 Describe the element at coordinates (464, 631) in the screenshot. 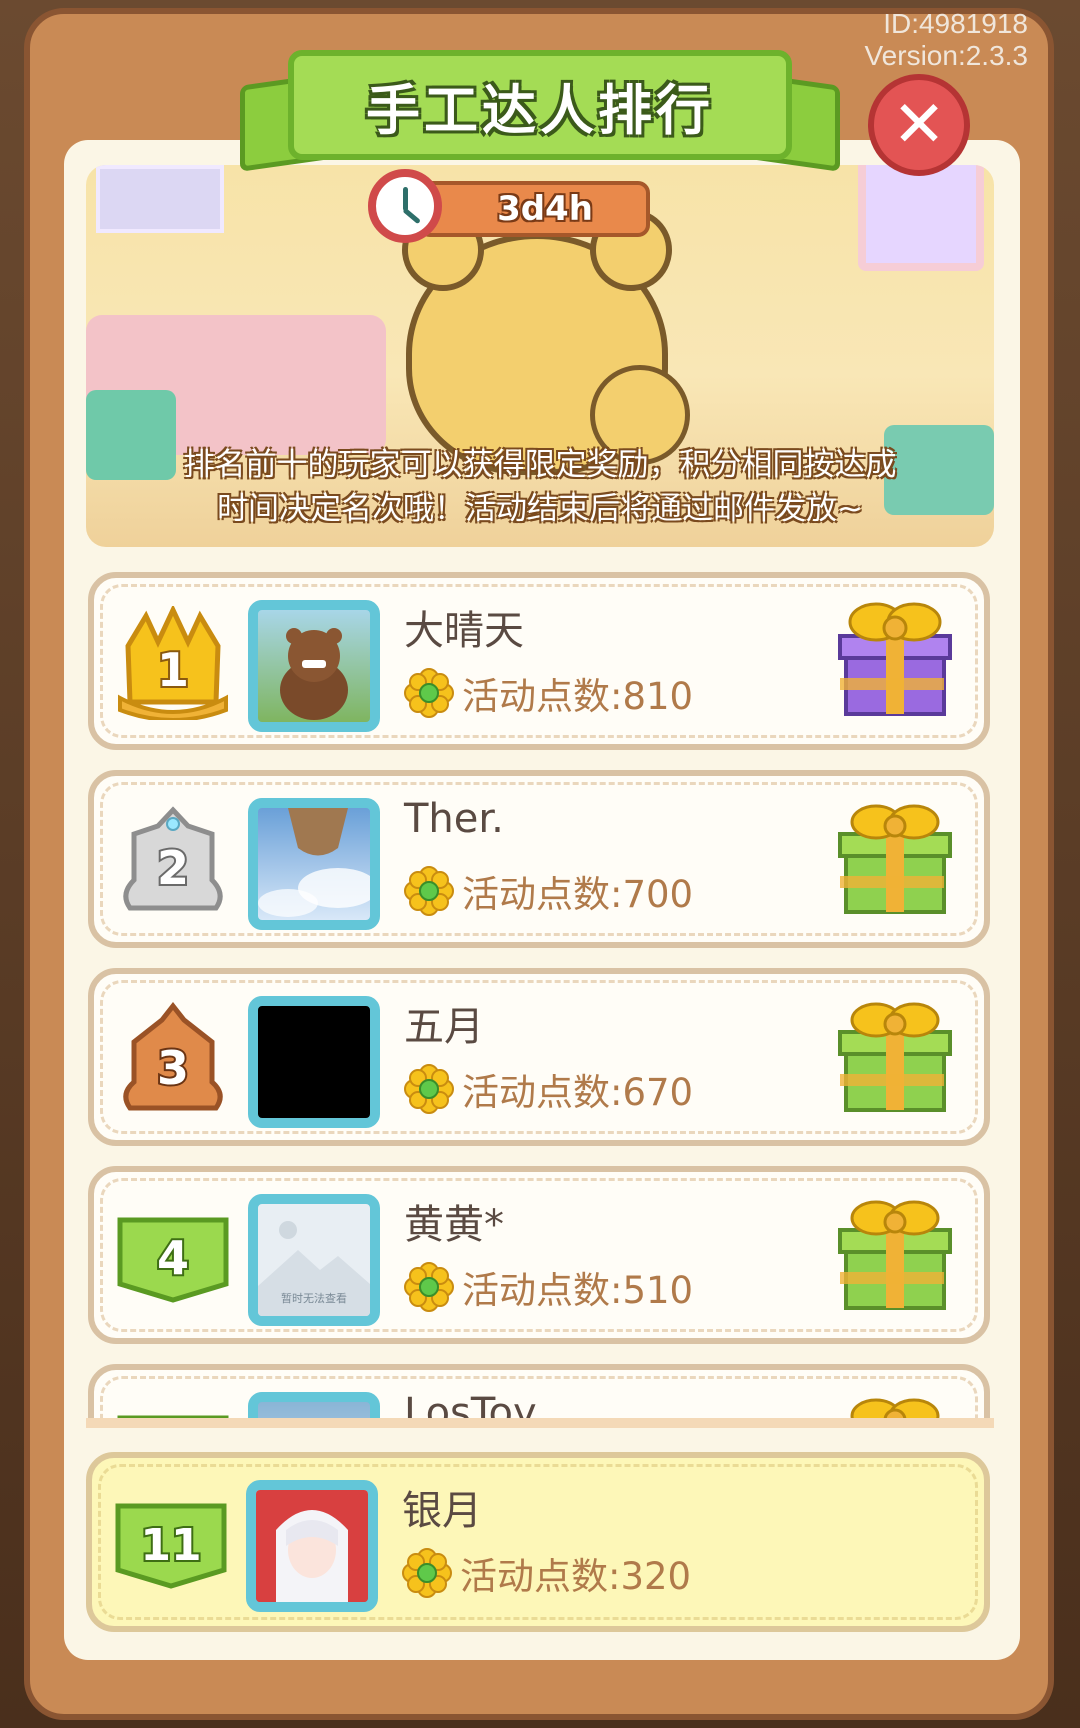

I see `player-name: 大晴天` at that location.